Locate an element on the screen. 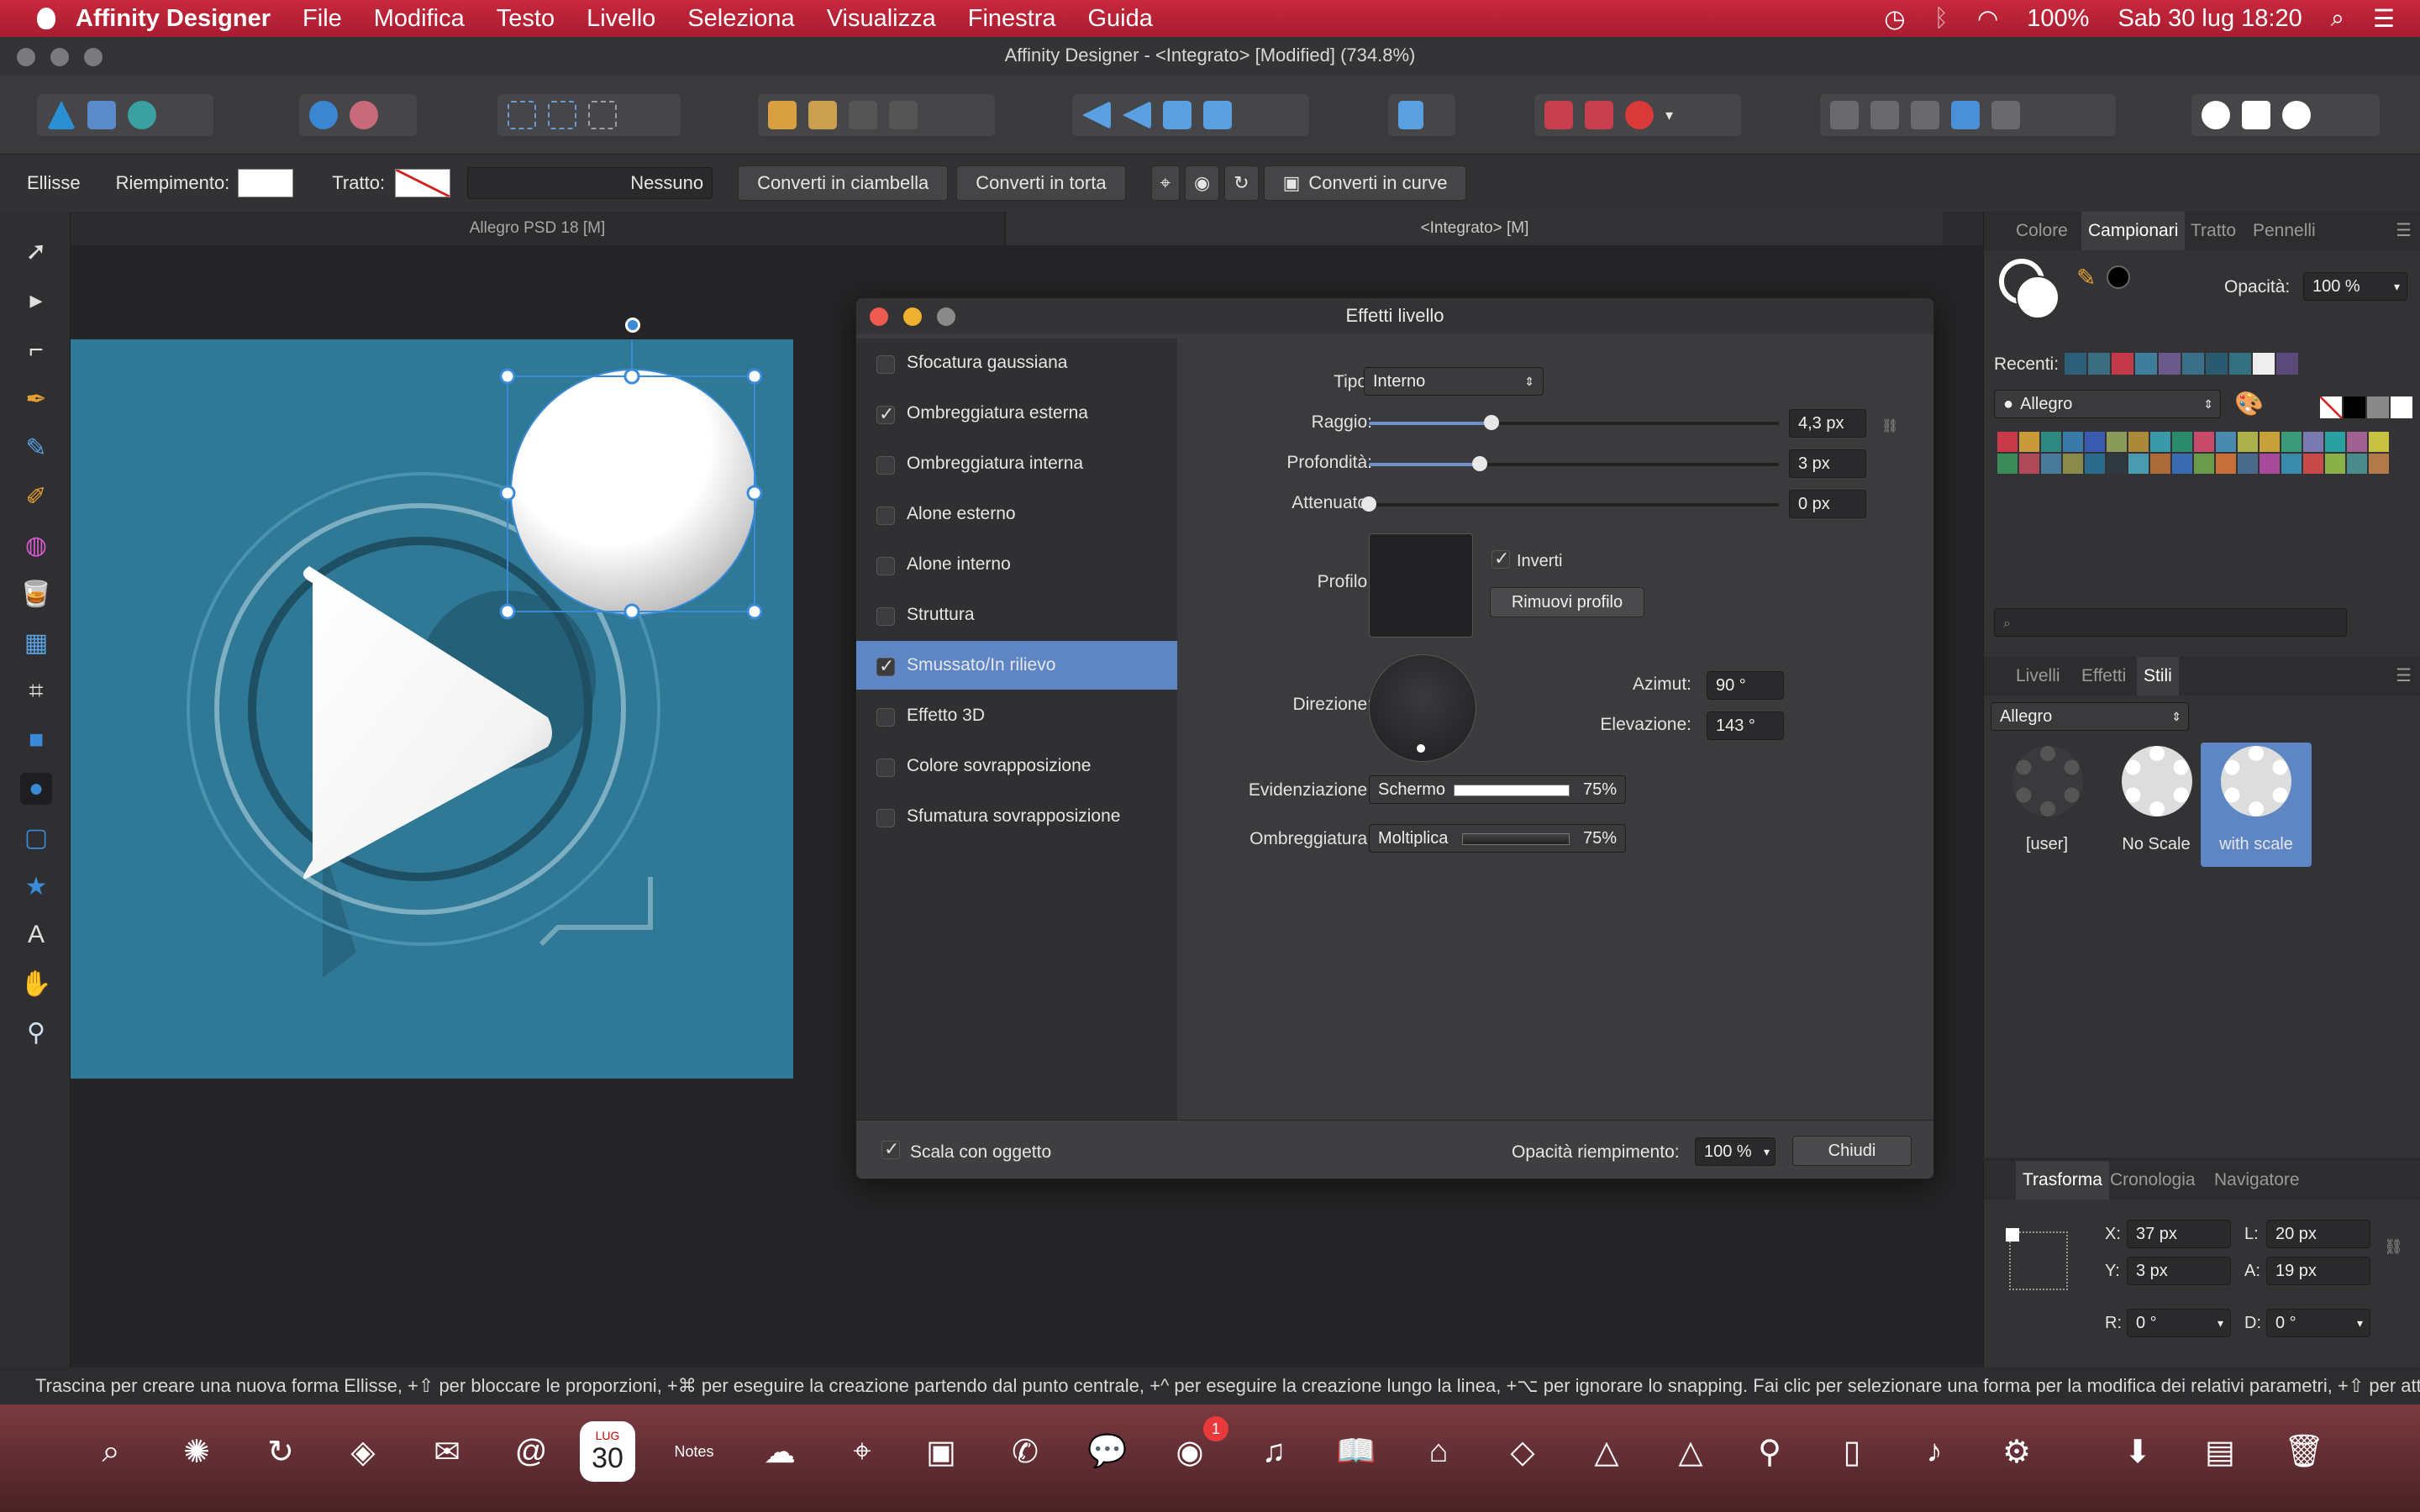 Image resolution: width=2420 pixels, height=1512 pixels. zoom-window-button is located at coordinates (94, 57).